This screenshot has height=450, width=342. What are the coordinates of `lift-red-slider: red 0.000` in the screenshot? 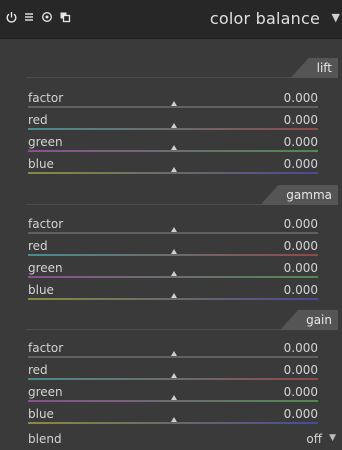 It's located at (173, 121).